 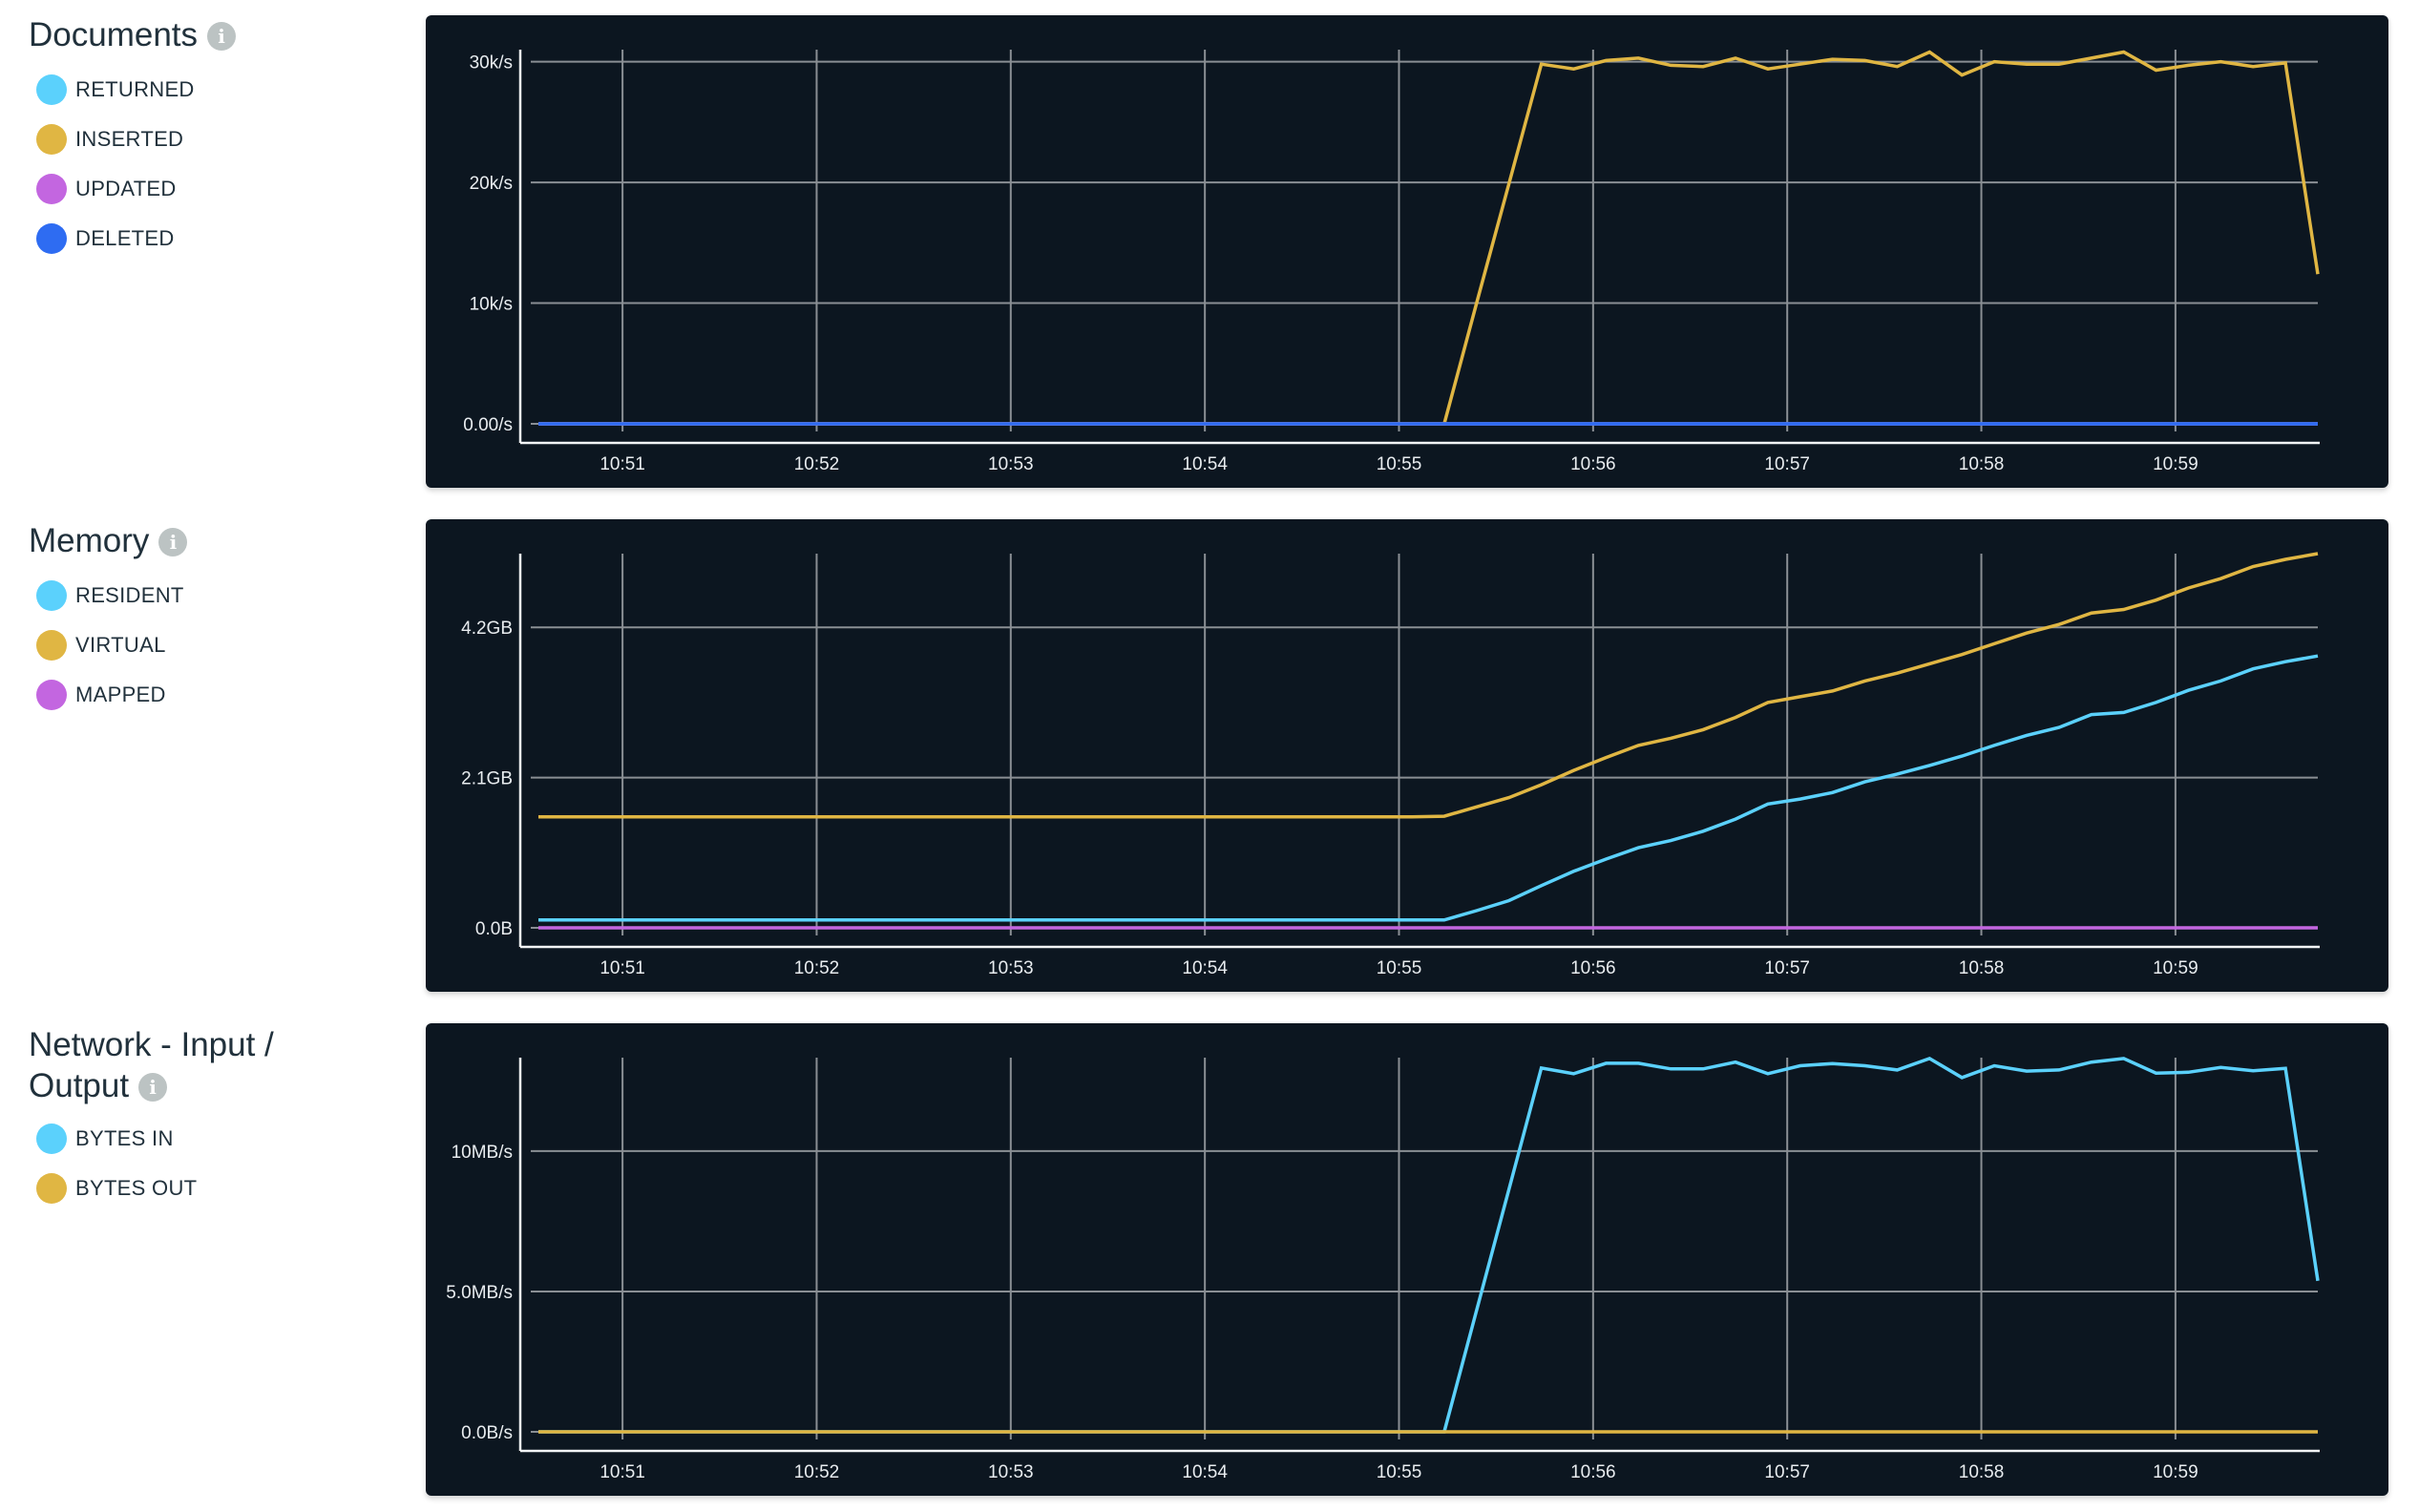 What do you see at coordinates (125, 1138) in the screenshot?
I see `legend-label: BYTES IN` at bounding box center [125, 1138].